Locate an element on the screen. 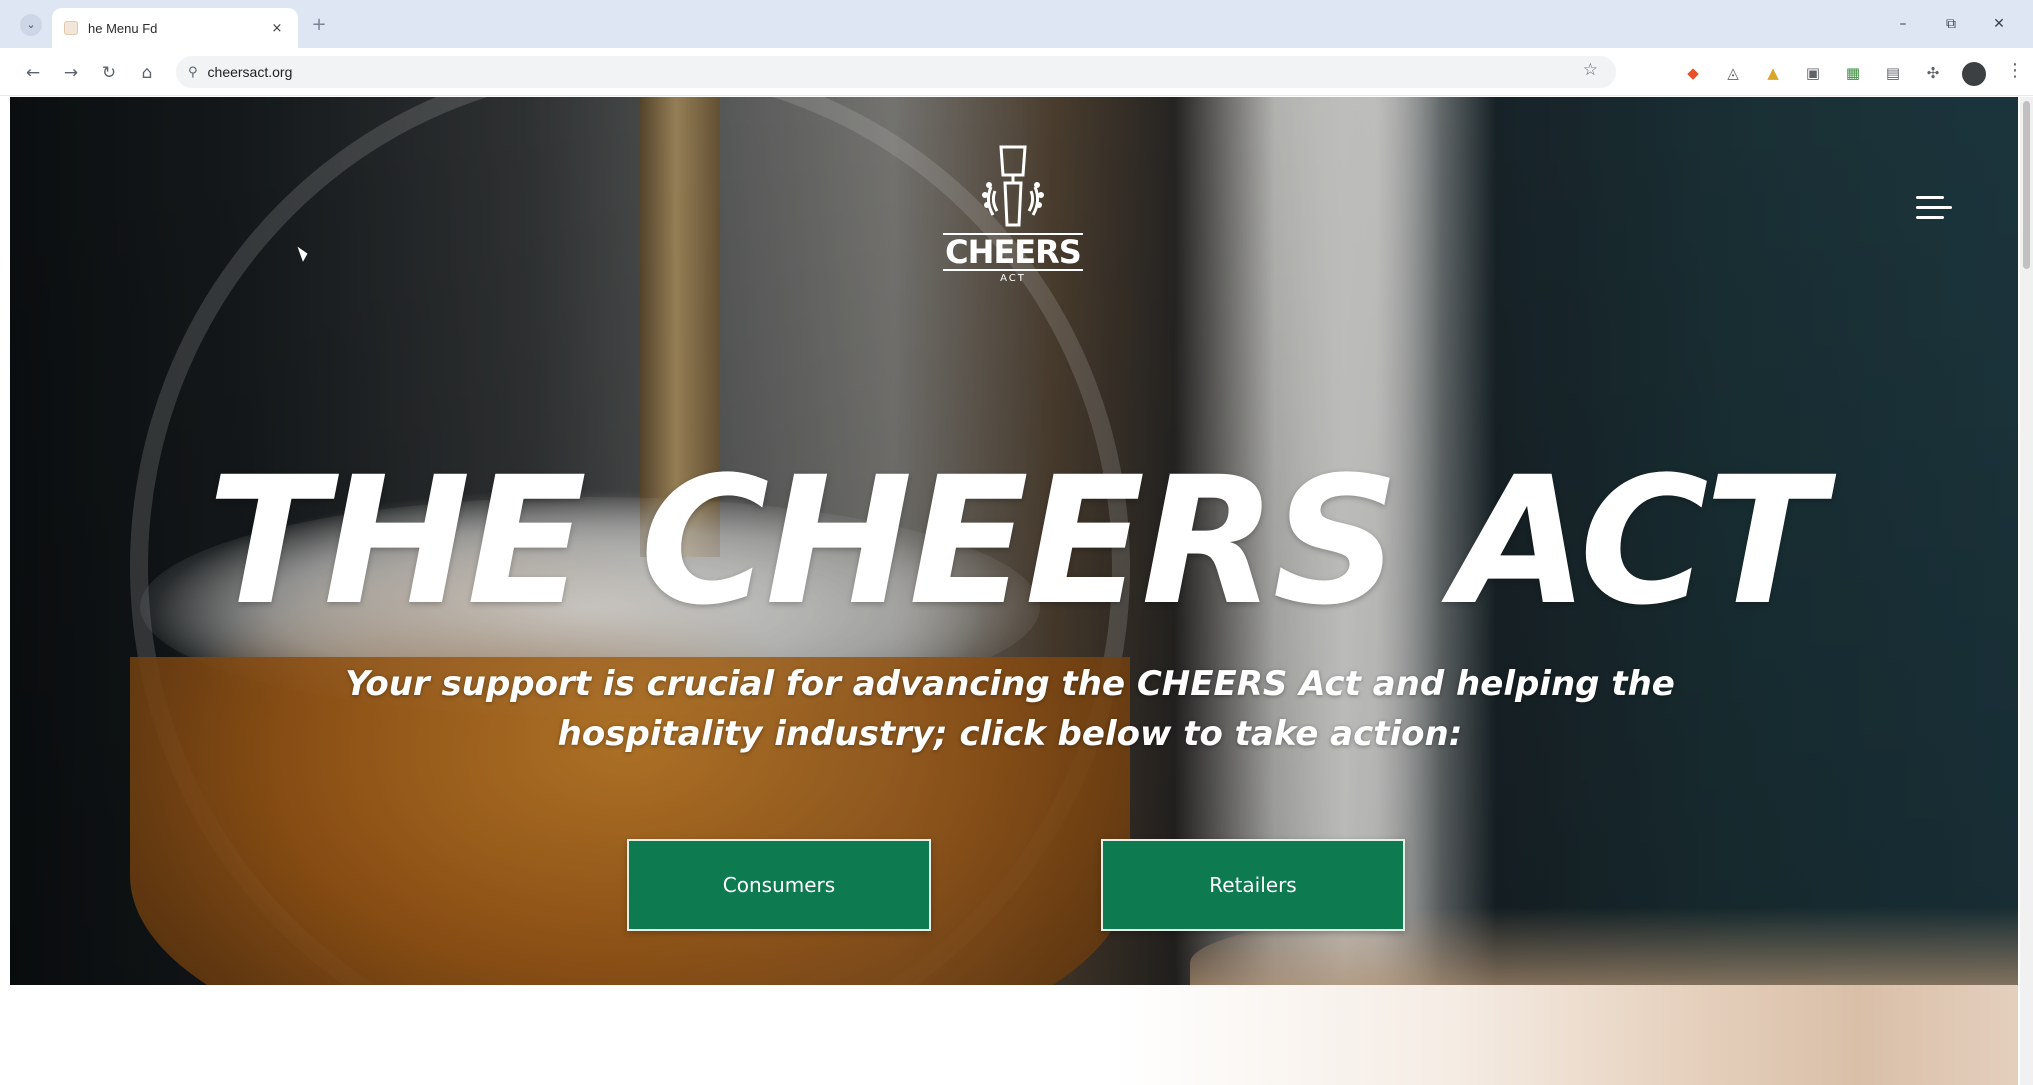 Image resolution: width=2033 pixels, height=1085 pixels. new-tab-icon: + is located at coordinates (319, 25).